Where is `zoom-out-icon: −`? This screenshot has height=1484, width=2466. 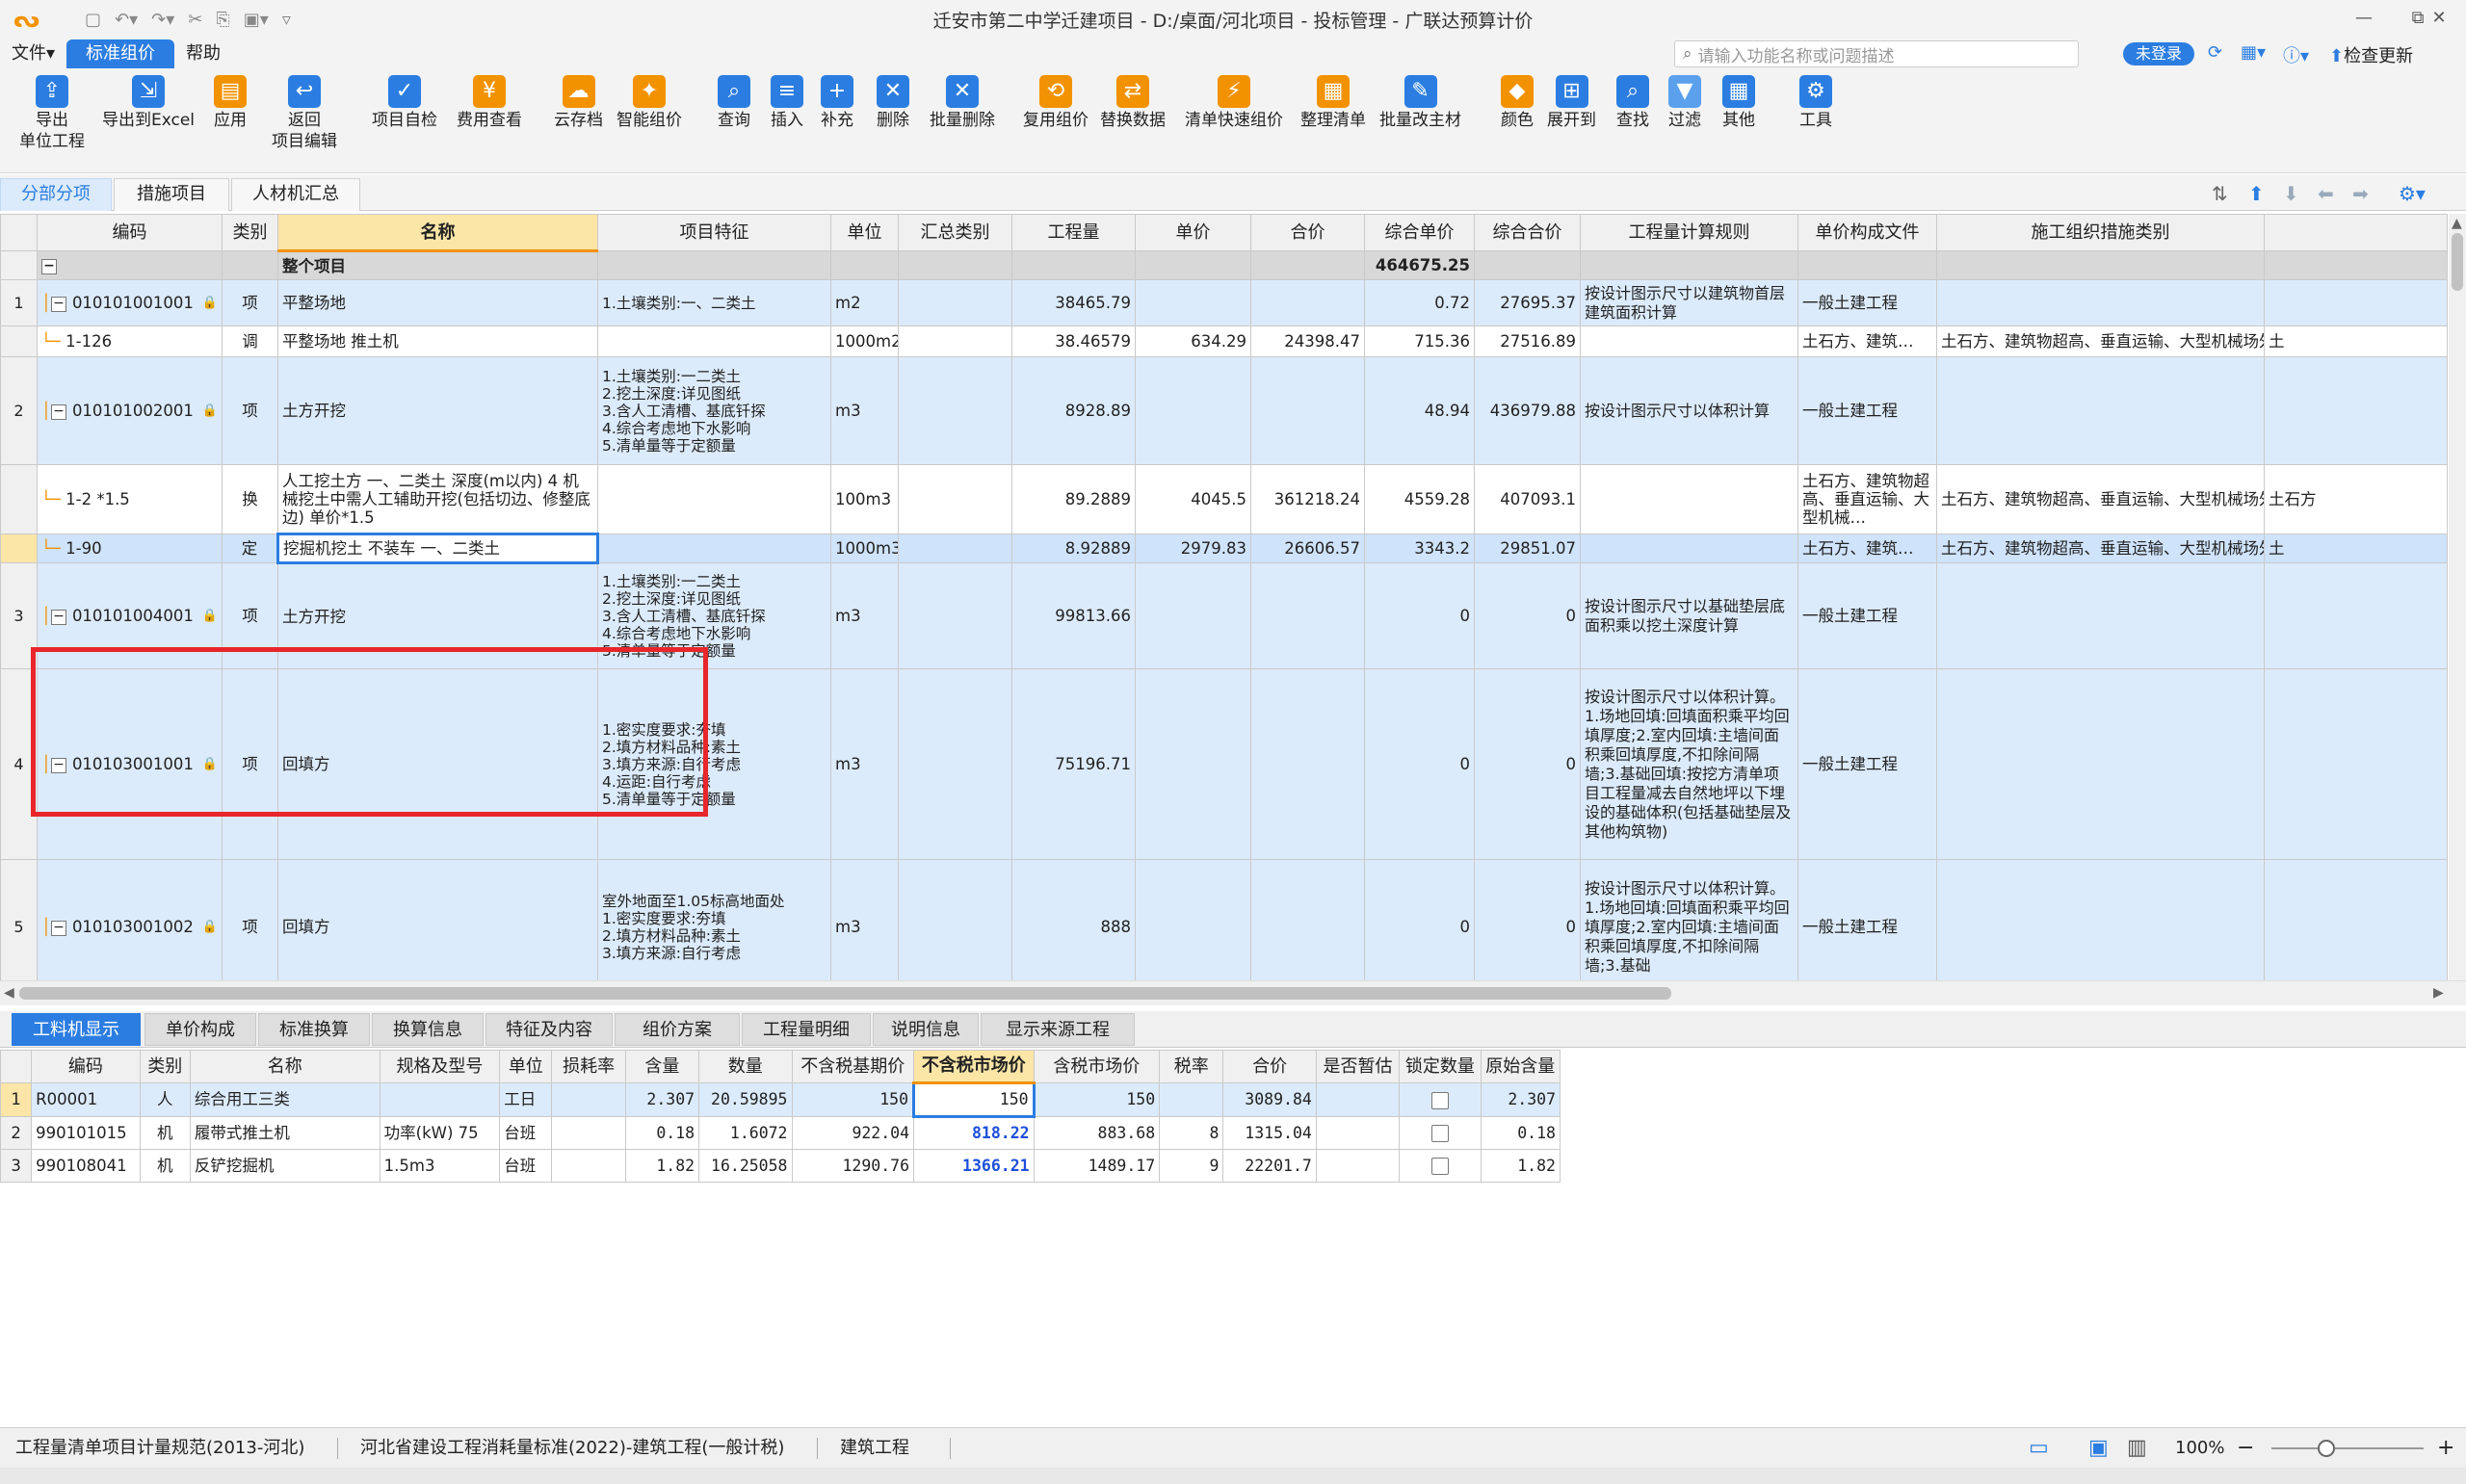 zoom-out-icon: − is located at coordinates (2245, 1449).